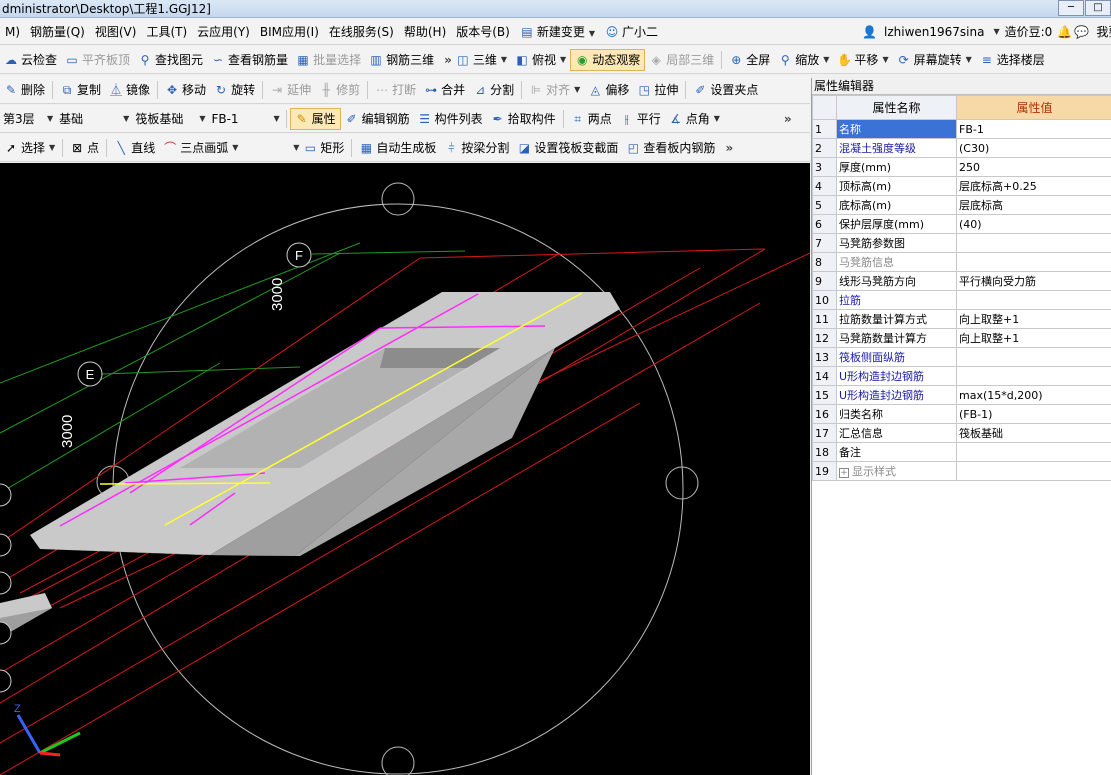 The image size is (1111, 775). Describe the element at coordinates (223, 31) in the screenshot. I see `menu-cloud: 云应用(Y)` at that location.